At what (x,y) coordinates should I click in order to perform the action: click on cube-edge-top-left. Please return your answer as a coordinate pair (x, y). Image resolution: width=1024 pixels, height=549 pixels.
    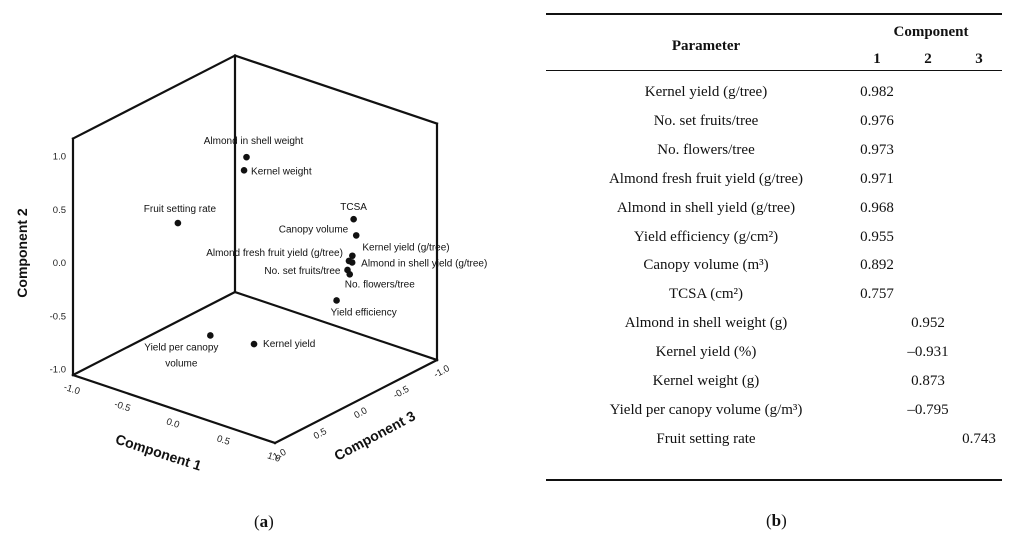
    Looking at the image, I should click on (154, 97).